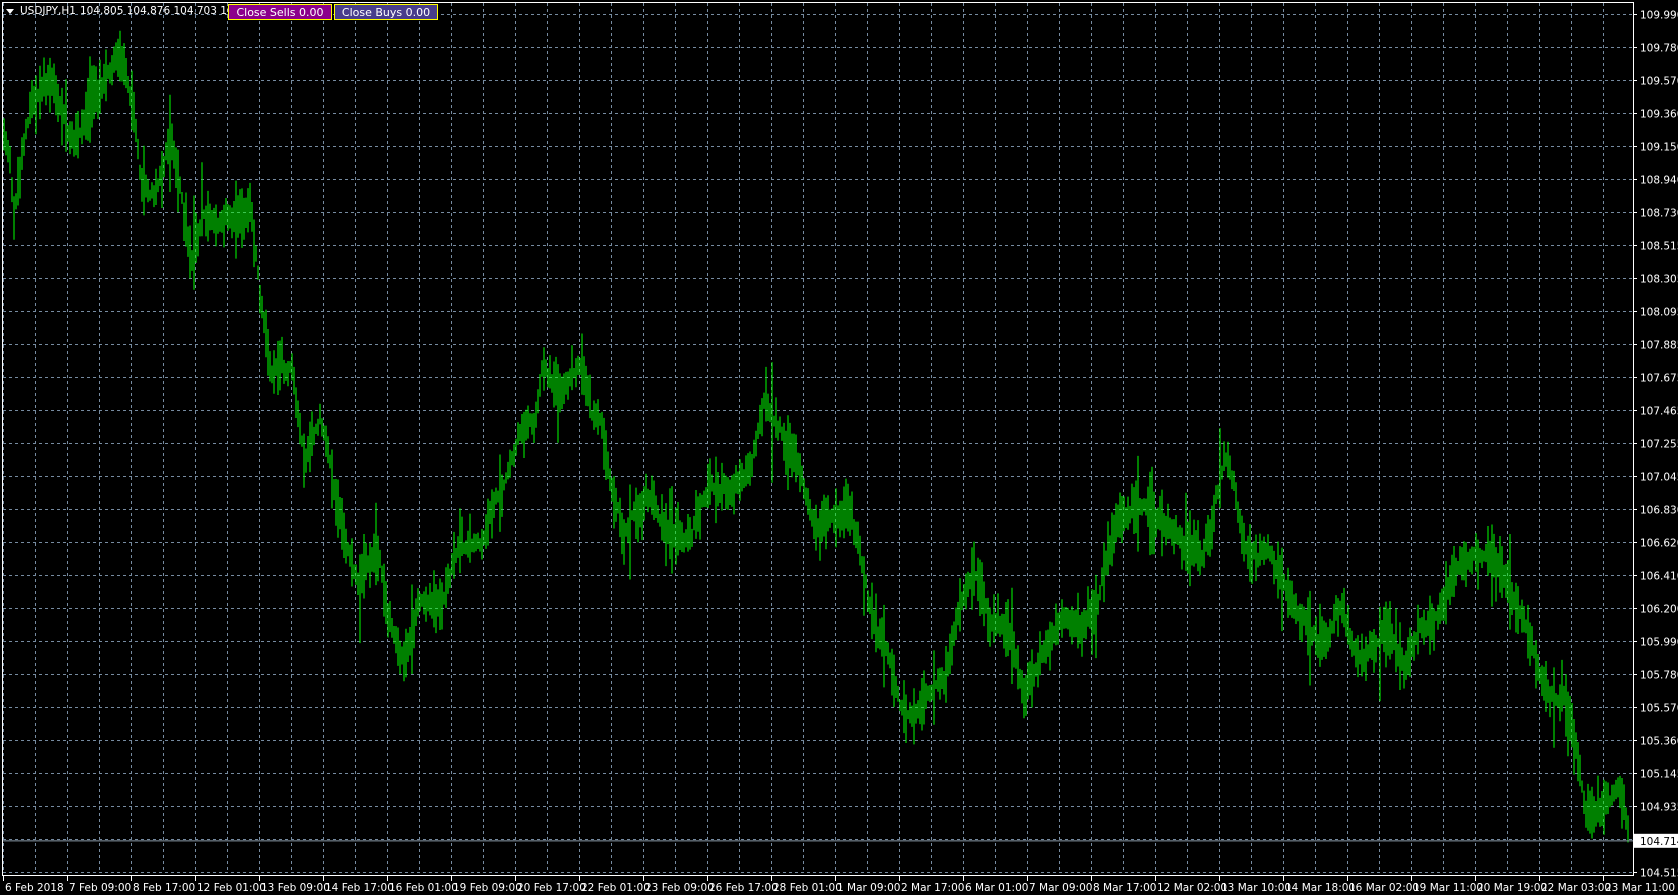 Image resolution: width=1678 pixels, height=895 pixels. I want to click on price-tick-label: 104.515, so click(1659, 874).